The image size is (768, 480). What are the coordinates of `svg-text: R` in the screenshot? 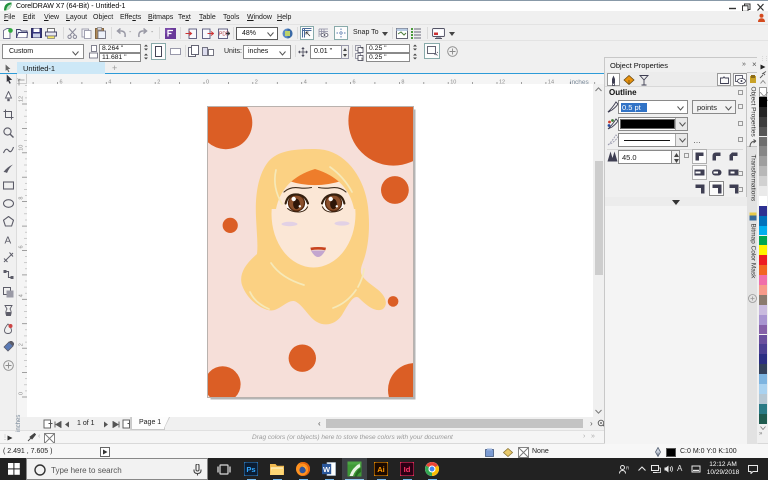 It's located at (627, 468).